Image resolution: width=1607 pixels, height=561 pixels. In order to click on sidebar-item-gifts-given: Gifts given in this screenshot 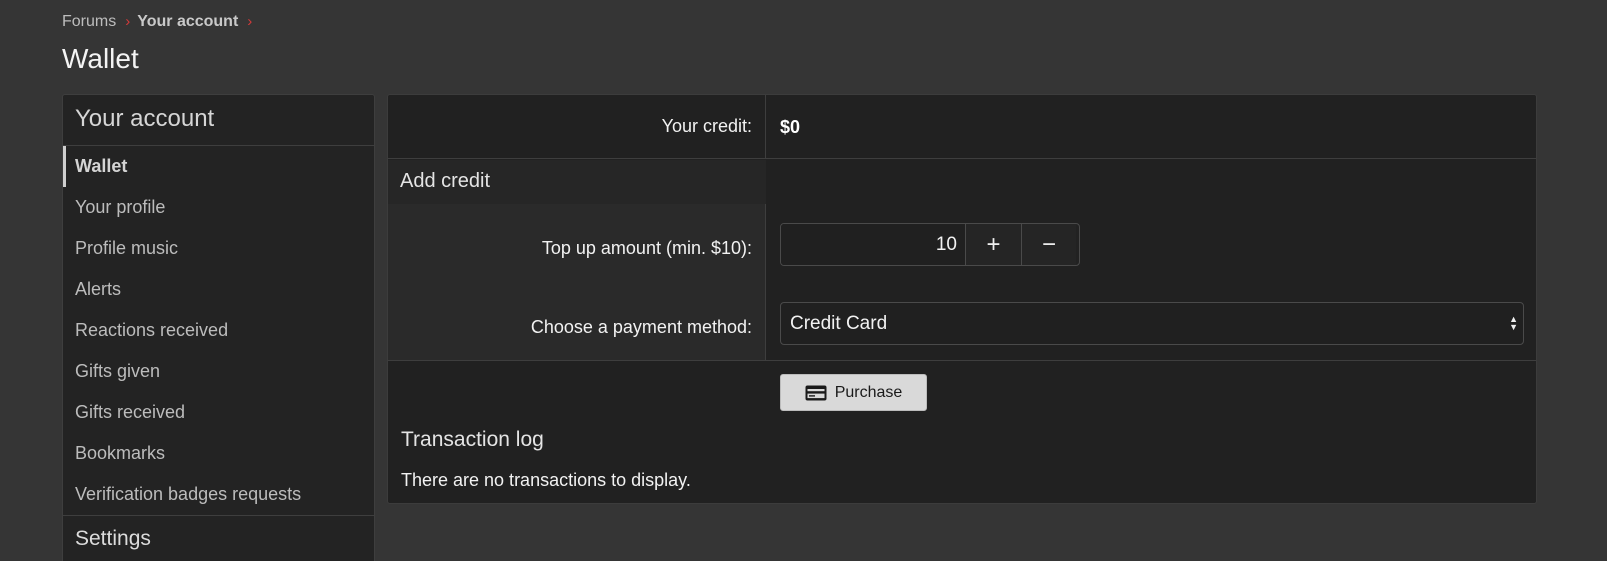, I will do `click(218, 371)`.